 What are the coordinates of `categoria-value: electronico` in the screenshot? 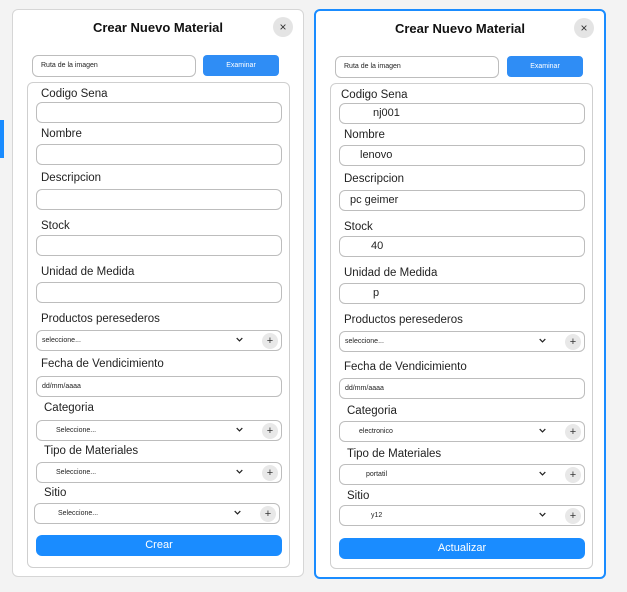 It's located at (376, 431).